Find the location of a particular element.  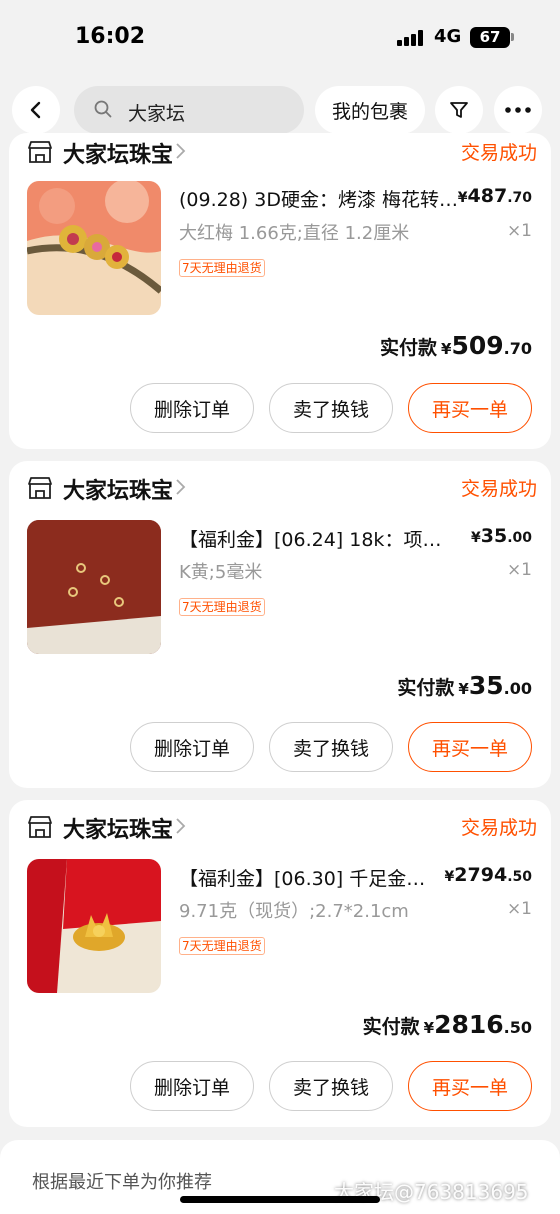

paid-integer: 2816 is located at coordinates (469, 1024).